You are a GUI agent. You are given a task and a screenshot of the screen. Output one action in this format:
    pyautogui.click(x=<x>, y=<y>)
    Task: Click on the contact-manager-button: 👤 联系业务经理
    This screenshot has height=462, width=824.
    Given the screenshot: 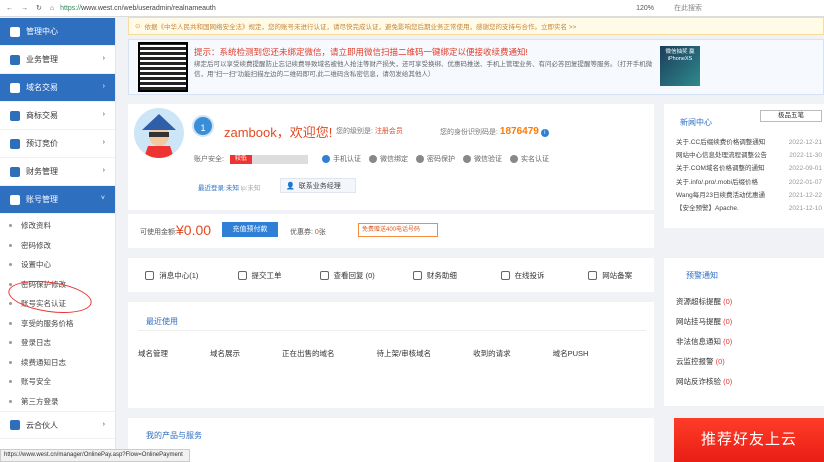 What is the action you would take?
    pyautogui.click(x=318, y=185)
    